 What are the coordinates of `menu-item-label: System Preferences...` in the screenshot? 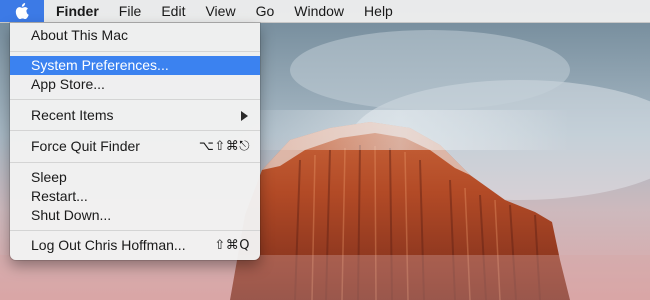 It's located at (100, 65).